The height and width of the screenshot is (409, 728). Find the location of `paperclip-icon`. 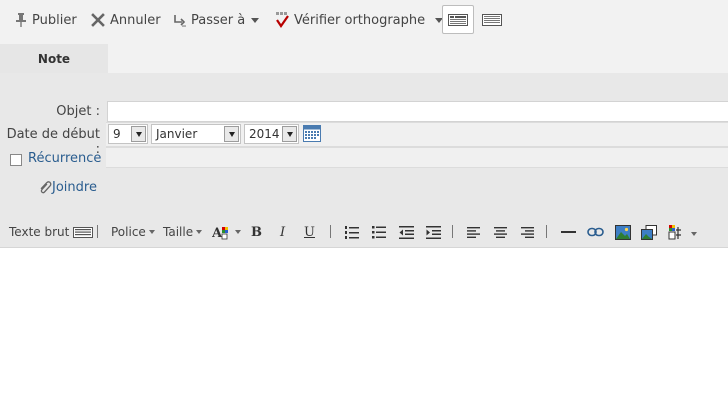

paperclip-icon is located at coordinates (46, 187).